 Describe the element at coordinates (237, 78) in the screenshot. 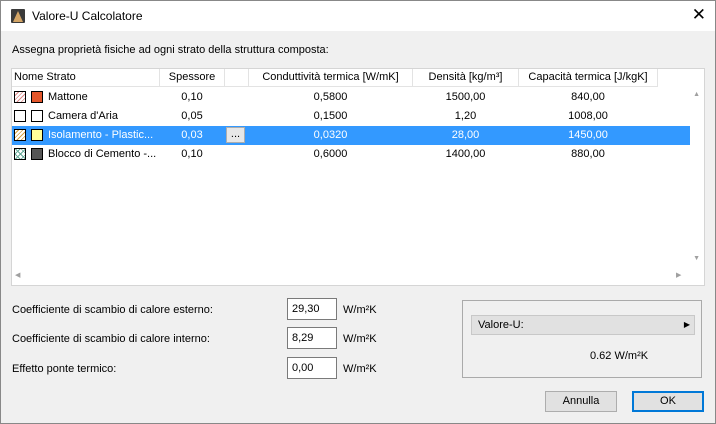

I see `col-header-blank` at that location.